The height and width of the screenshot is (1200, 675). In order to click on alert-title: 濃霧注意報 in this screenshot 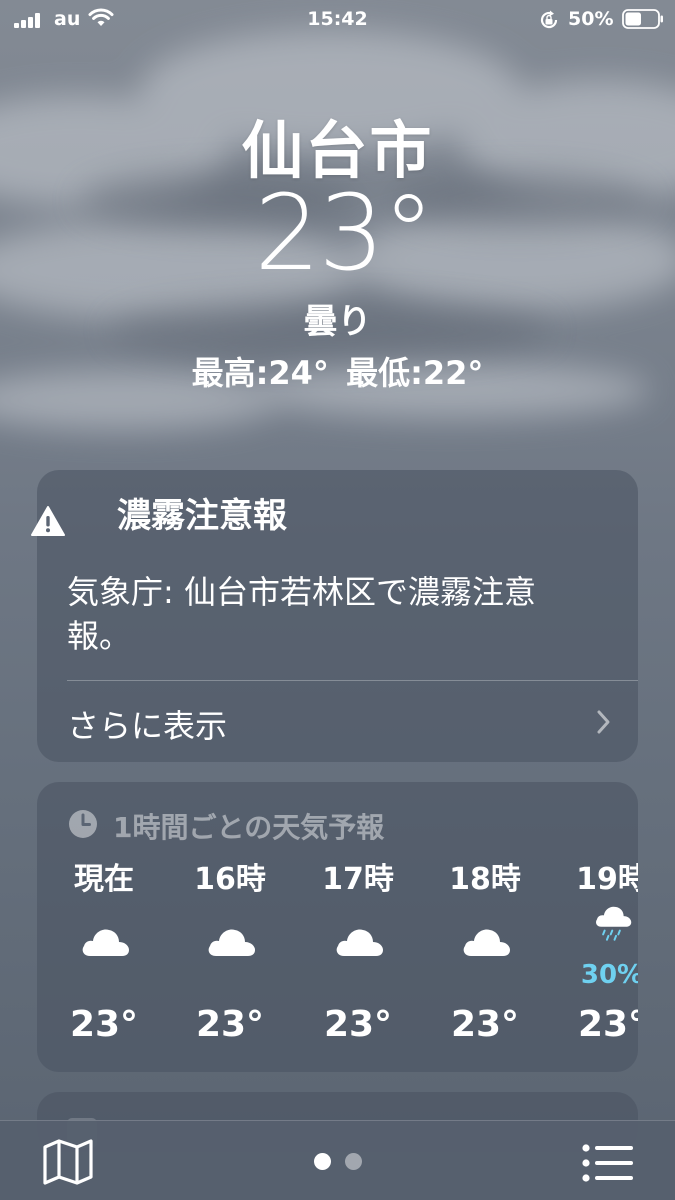, I will do `click(202, 516)`.